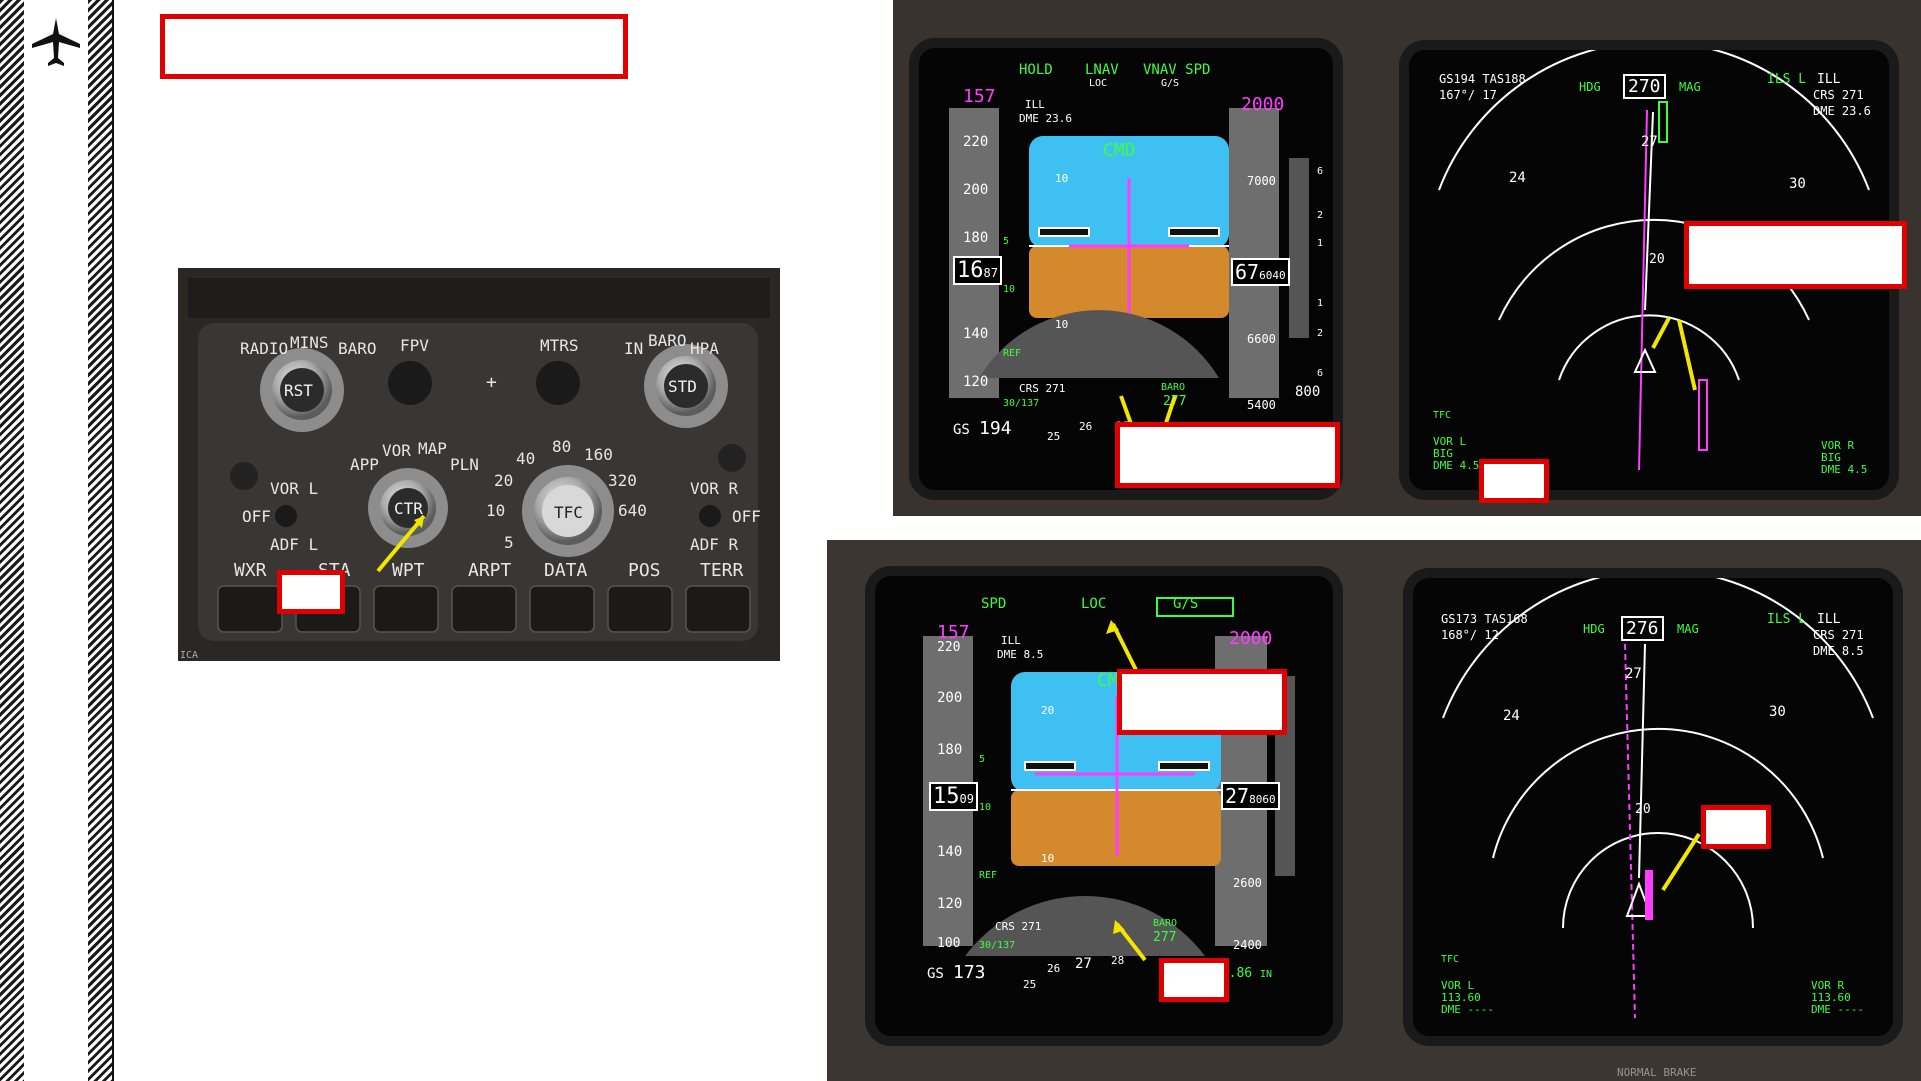  Describe the element at coordinates (100, 540) in the screenshot. I see `sidebar-stripe-right` at that location.